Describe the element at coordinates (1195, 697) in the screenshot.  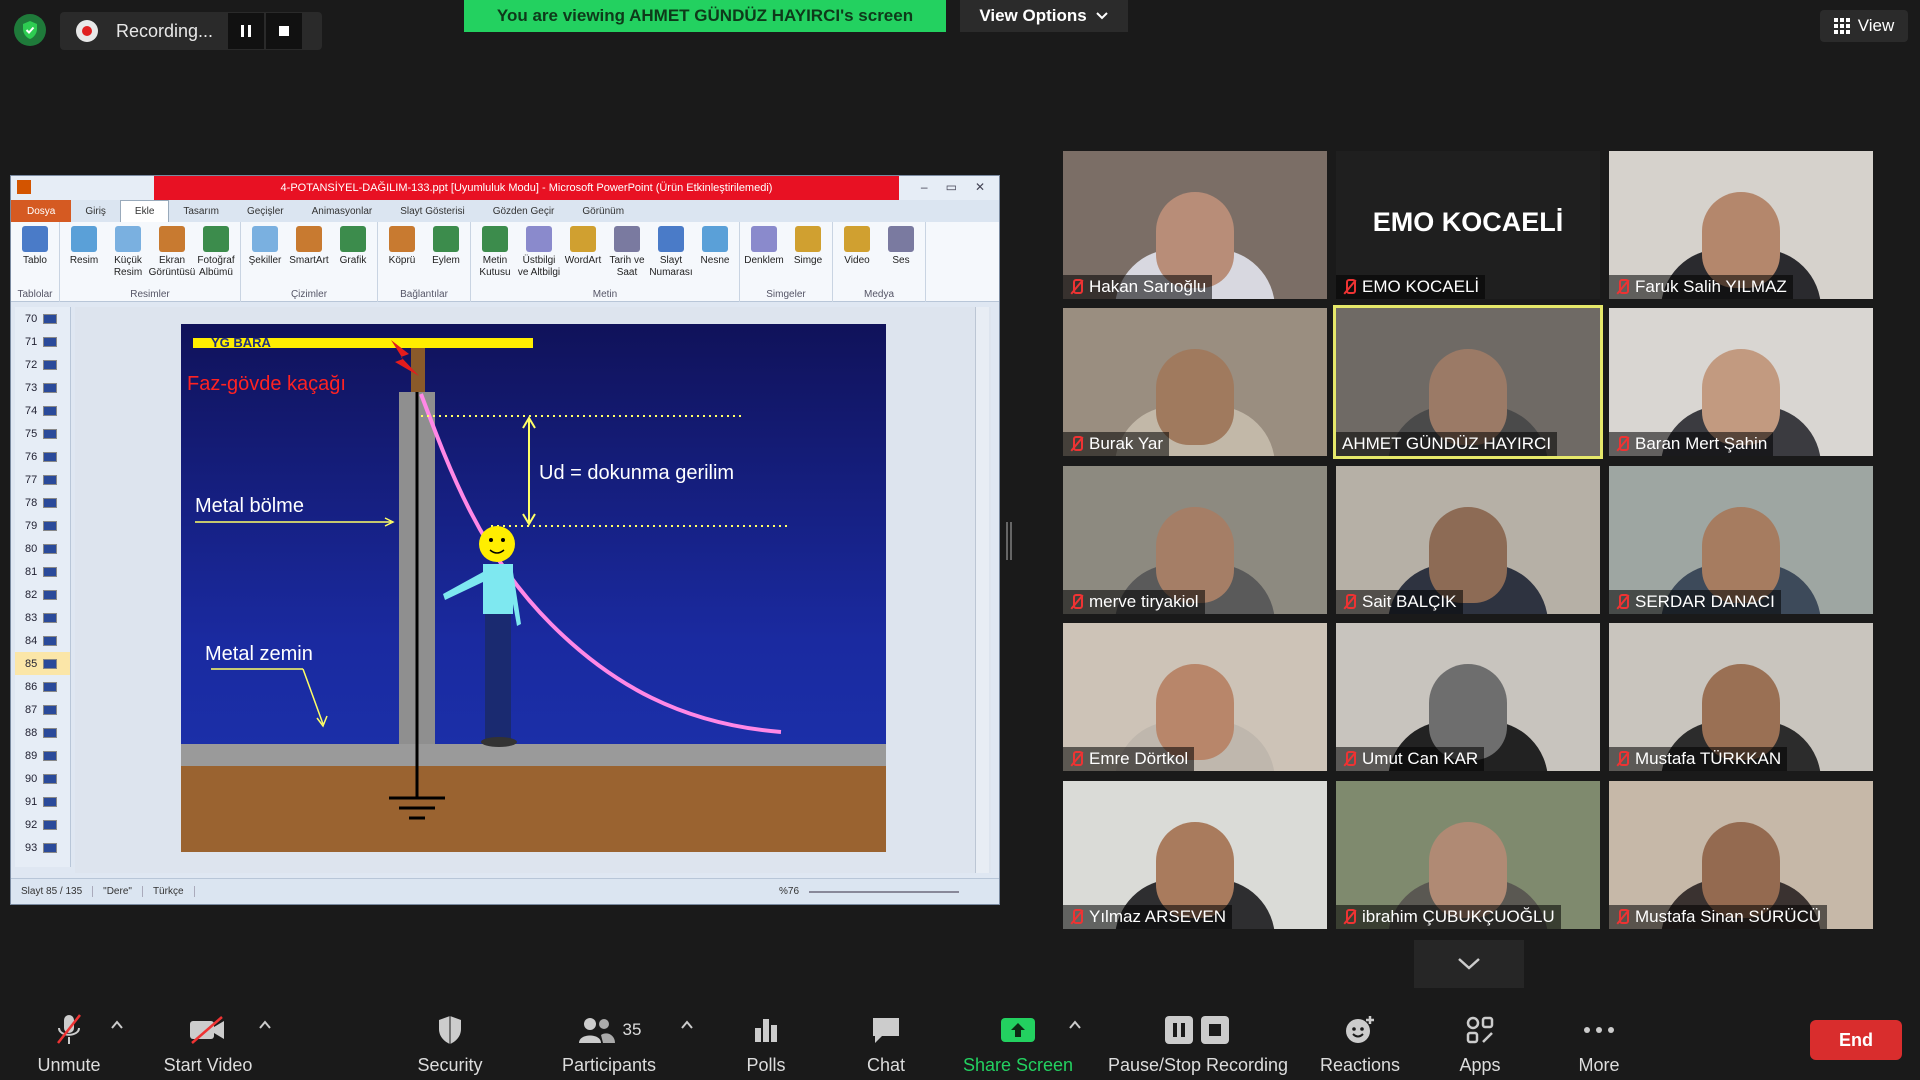
I see `participant-tile: Emre Dörtkol` at that location.